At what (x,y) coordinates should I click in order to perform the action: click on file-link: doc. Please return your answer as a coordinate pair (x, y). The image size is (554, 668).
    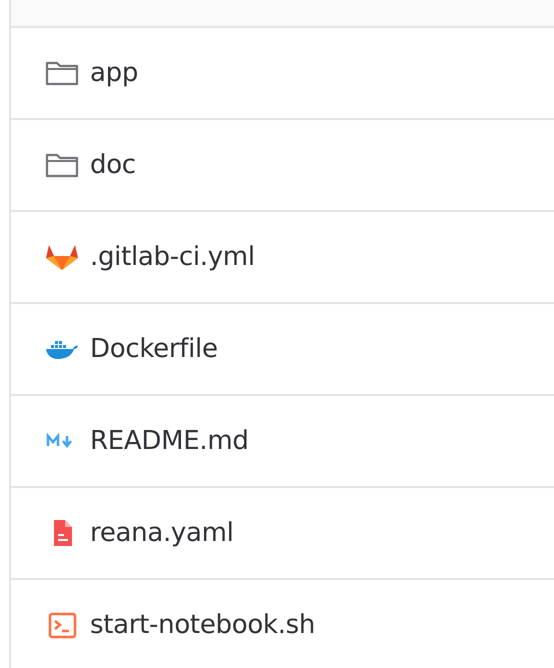
    Looking at the image, I should click on (113, 165).